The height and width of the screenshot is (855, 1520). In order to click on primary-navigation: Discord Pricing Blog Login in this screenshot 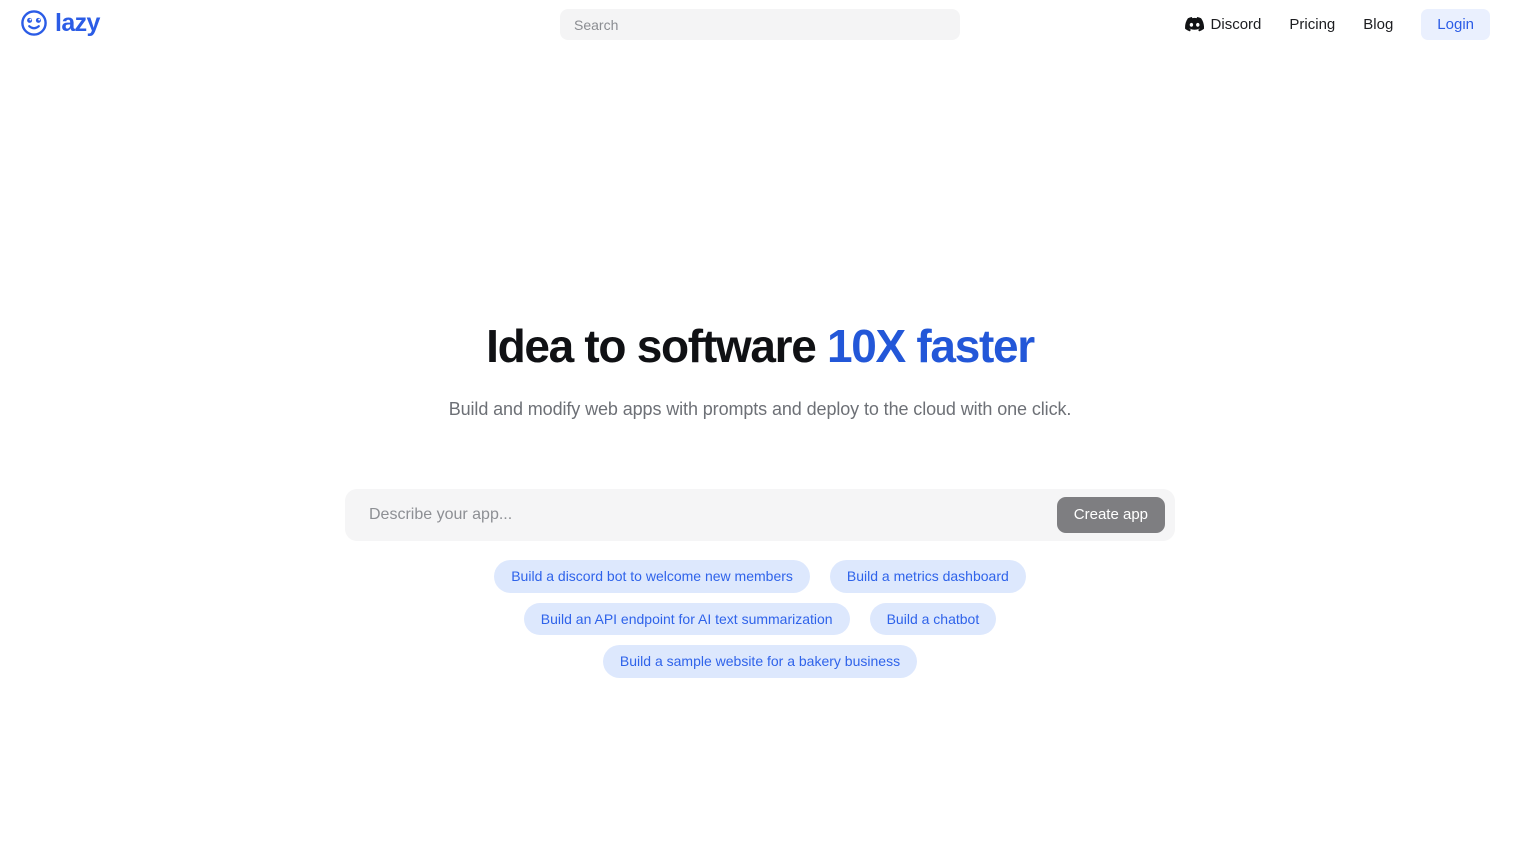, I will do `click(1330, 24)`.